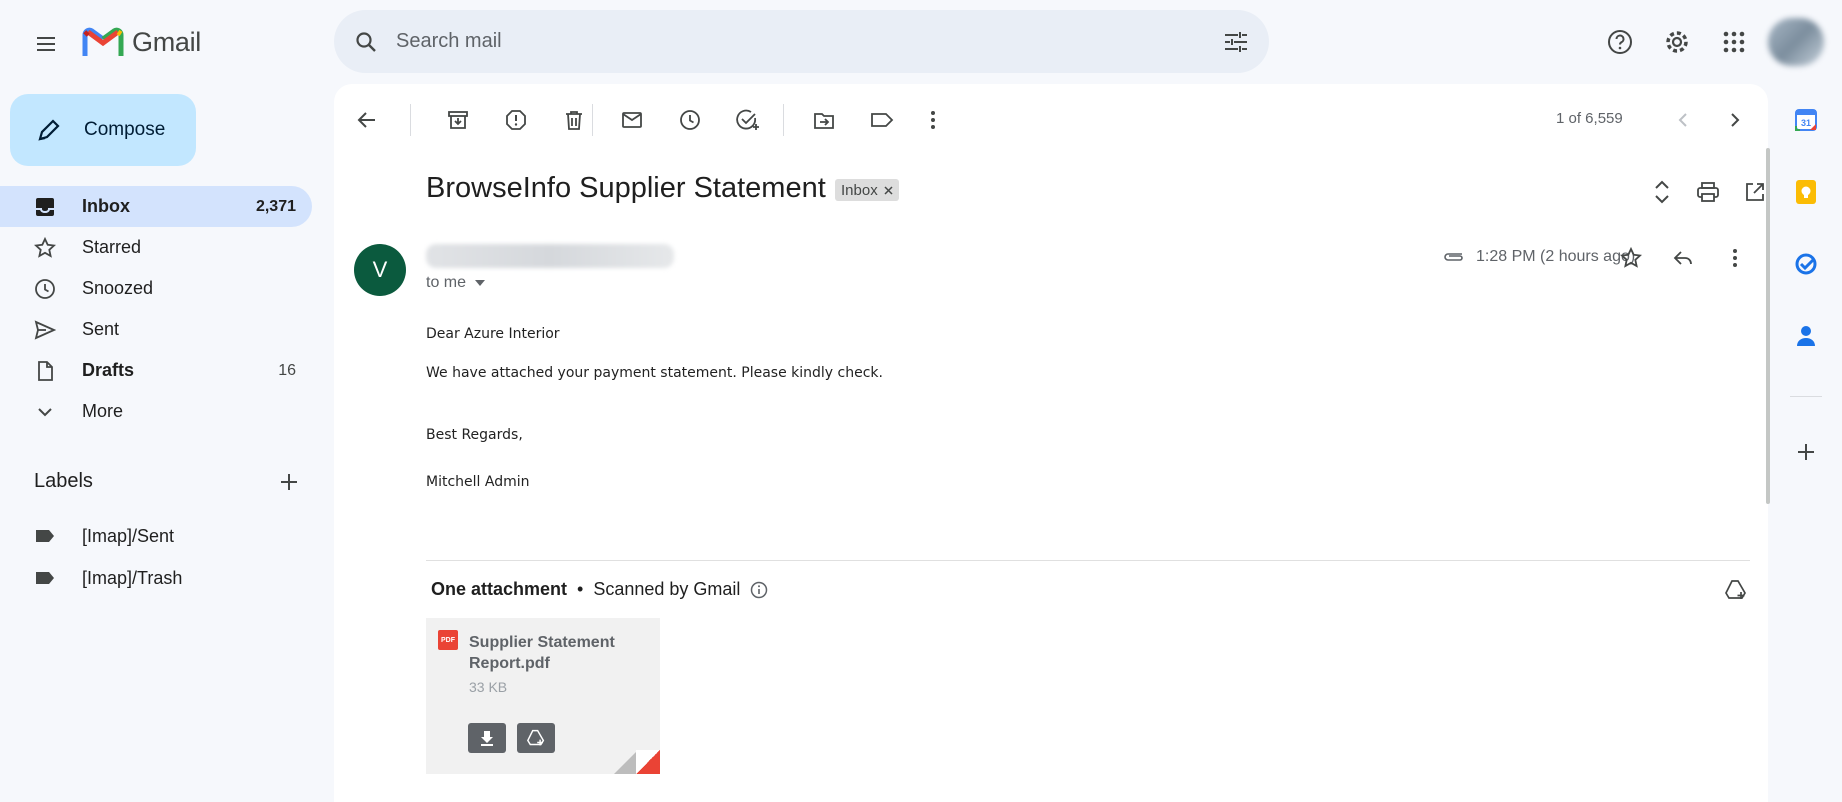 This screenshot has width=1842, height=802. I want to click on add-to-tasks-button, so click(748, 120).